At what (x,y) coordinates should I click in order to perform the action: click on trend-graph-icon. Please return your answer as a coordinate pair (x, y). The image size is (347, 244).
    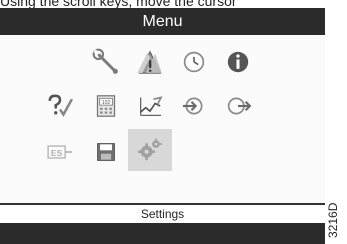
    Looking at the image, I should click on (151, 106).